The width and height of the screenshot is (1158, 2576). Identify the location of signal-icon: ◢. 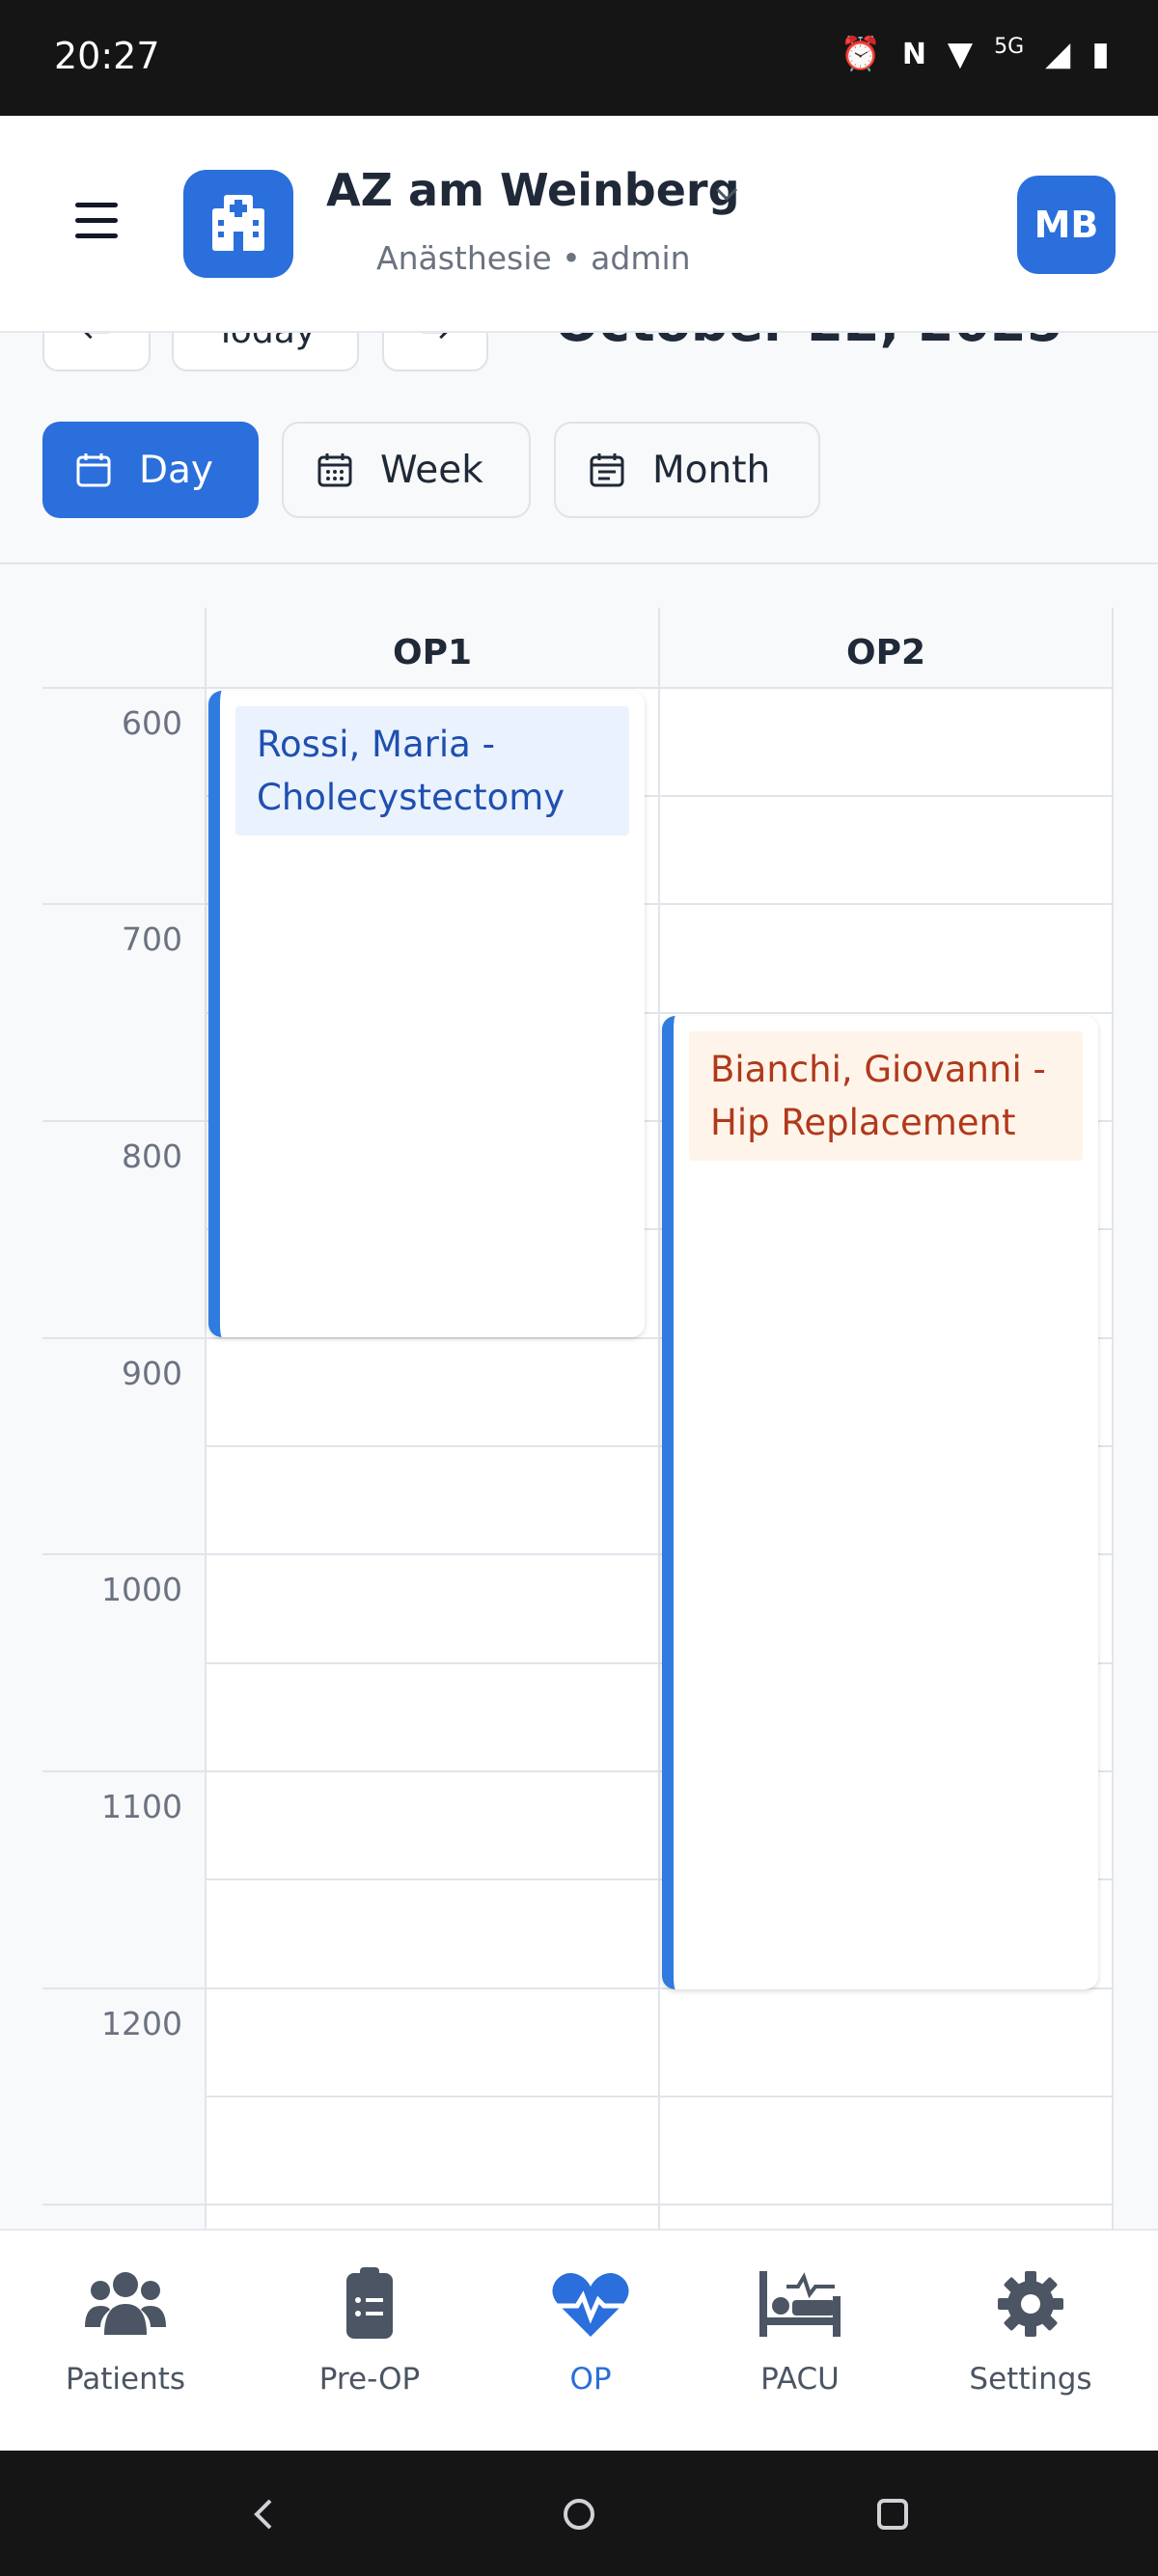
(1058, 54).